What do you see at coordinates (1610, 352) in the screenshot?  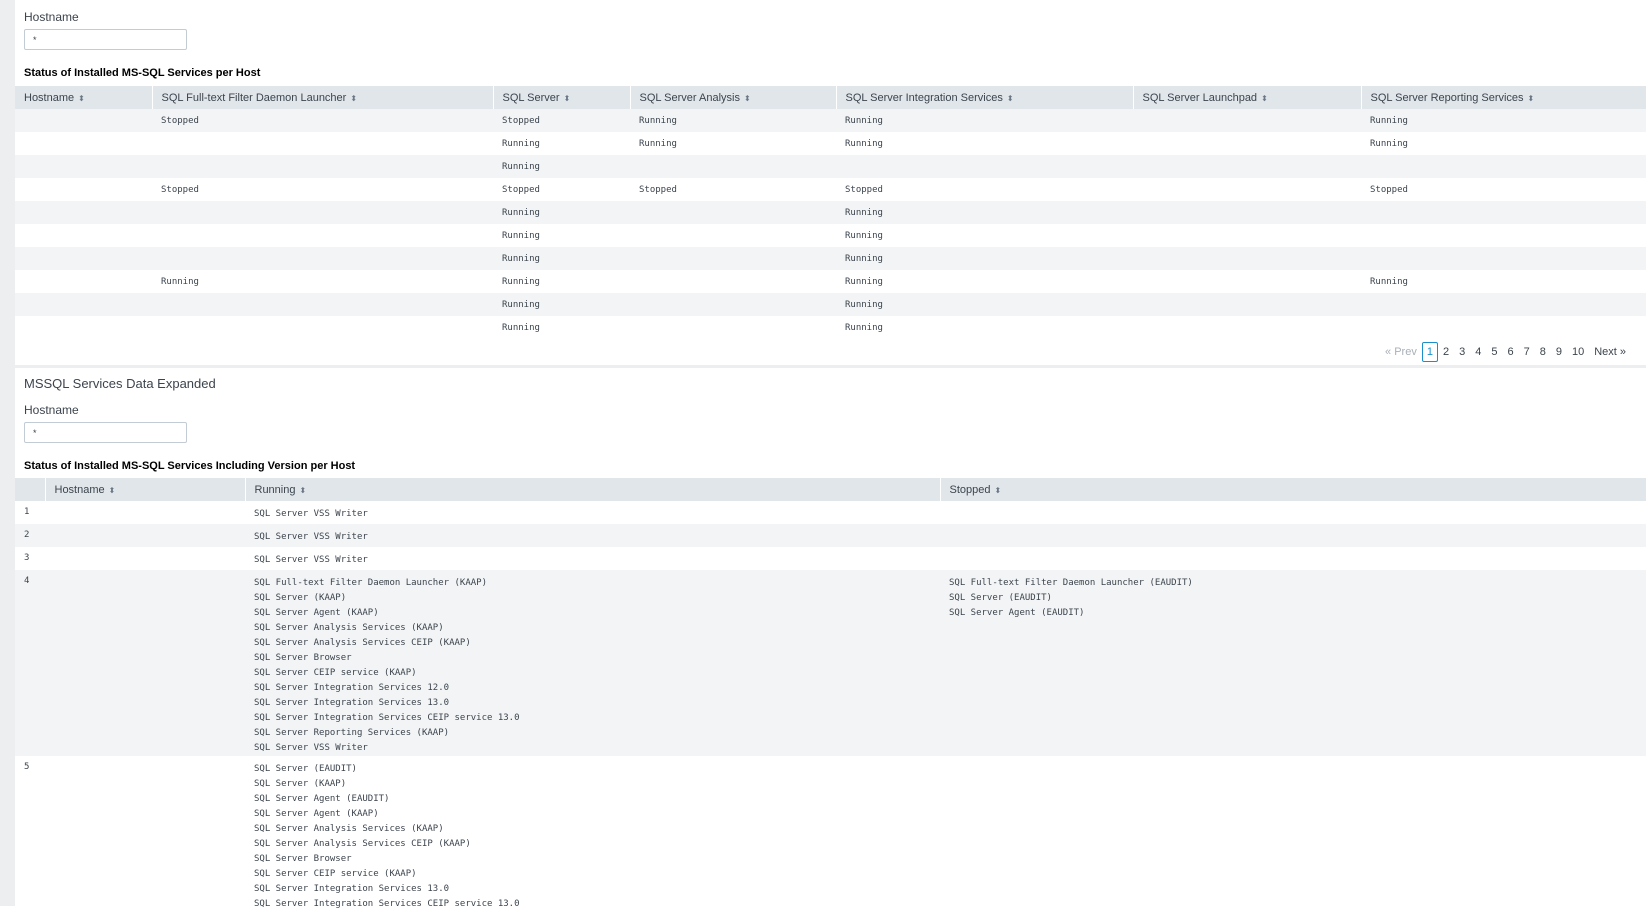 I see `next-page-link: Next »` at bounding box center [1610, 352].